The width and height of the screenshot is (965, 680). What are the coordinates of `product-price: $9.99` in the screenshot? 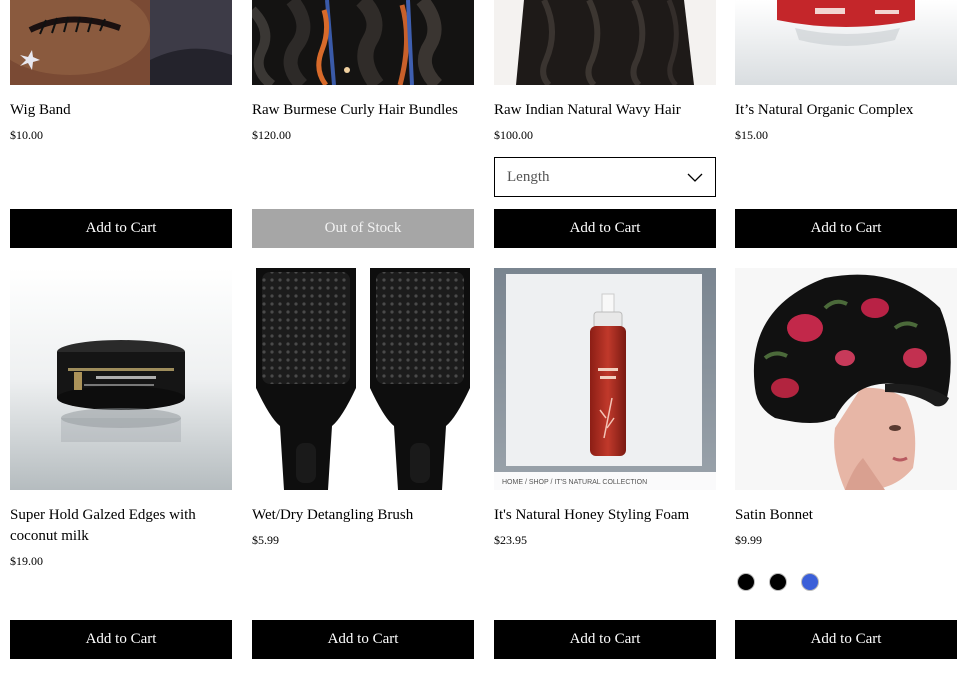 It's located at (748, 540).